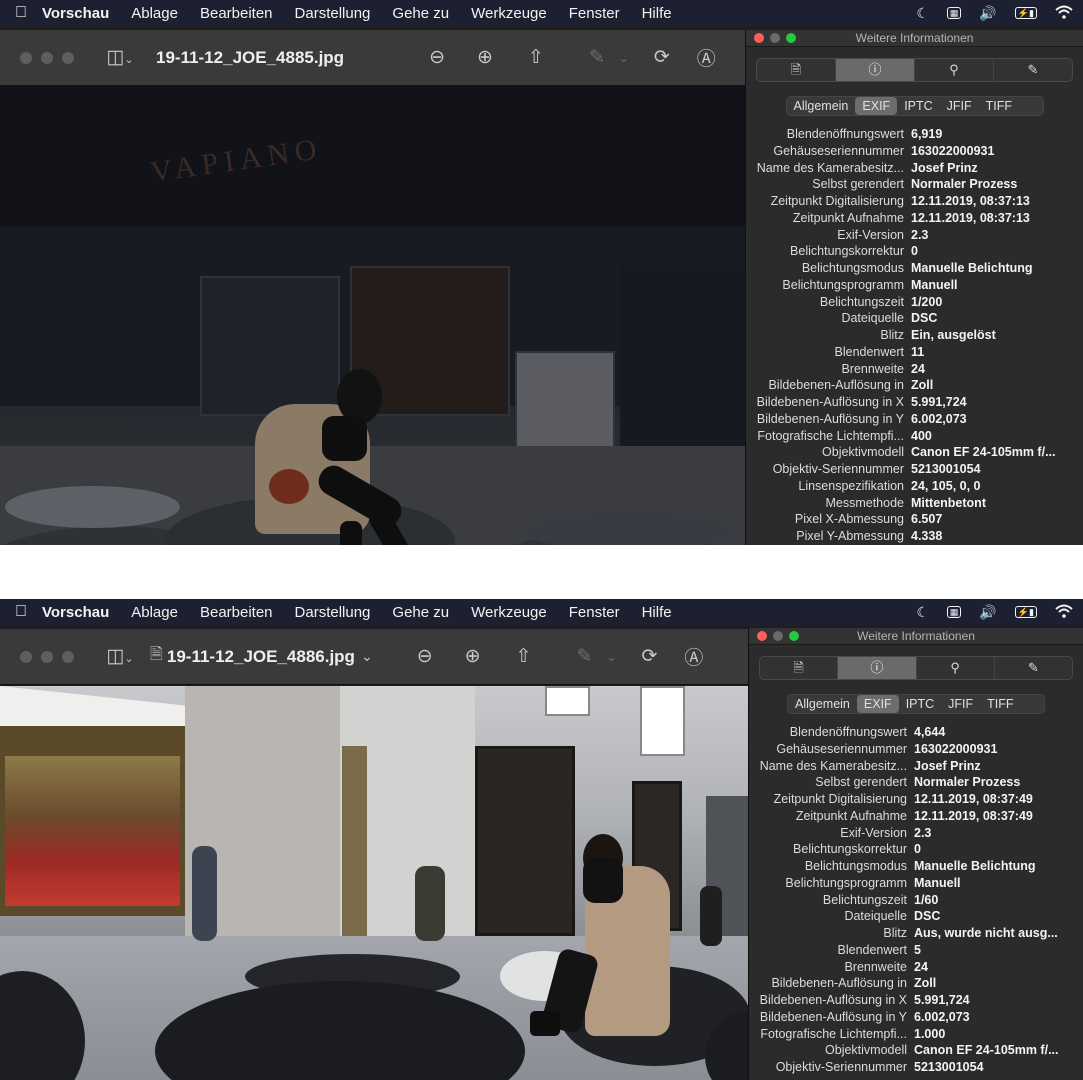  I want to click on exif-value: 6,919, so click(927, 134).